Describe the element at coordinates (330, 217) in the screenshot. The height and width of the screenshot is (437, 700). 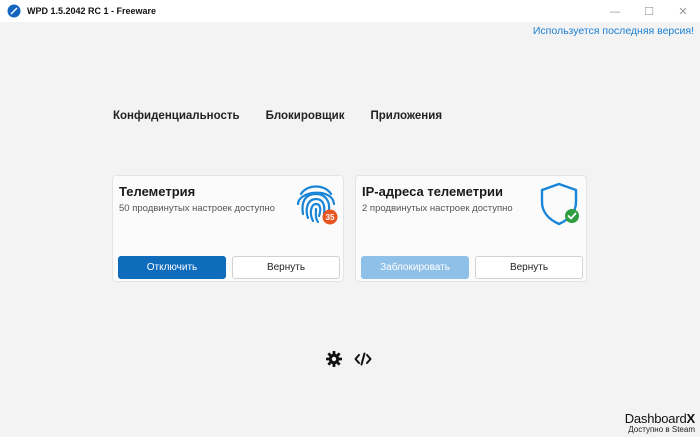
I see `telemetry-badge: 35` at that location.